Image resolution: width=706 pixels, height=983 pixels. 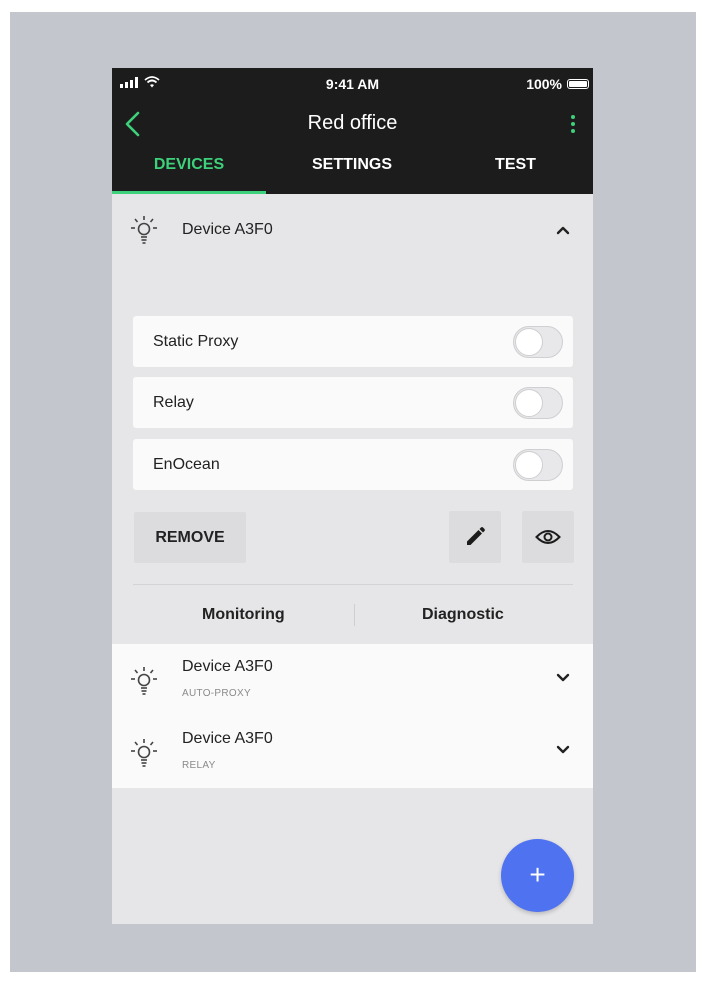 What do you see at coordinates (243, 615) in the screenshot?
I see `subtab-monitoring: Monitoring` at bounding box center [243, 615].